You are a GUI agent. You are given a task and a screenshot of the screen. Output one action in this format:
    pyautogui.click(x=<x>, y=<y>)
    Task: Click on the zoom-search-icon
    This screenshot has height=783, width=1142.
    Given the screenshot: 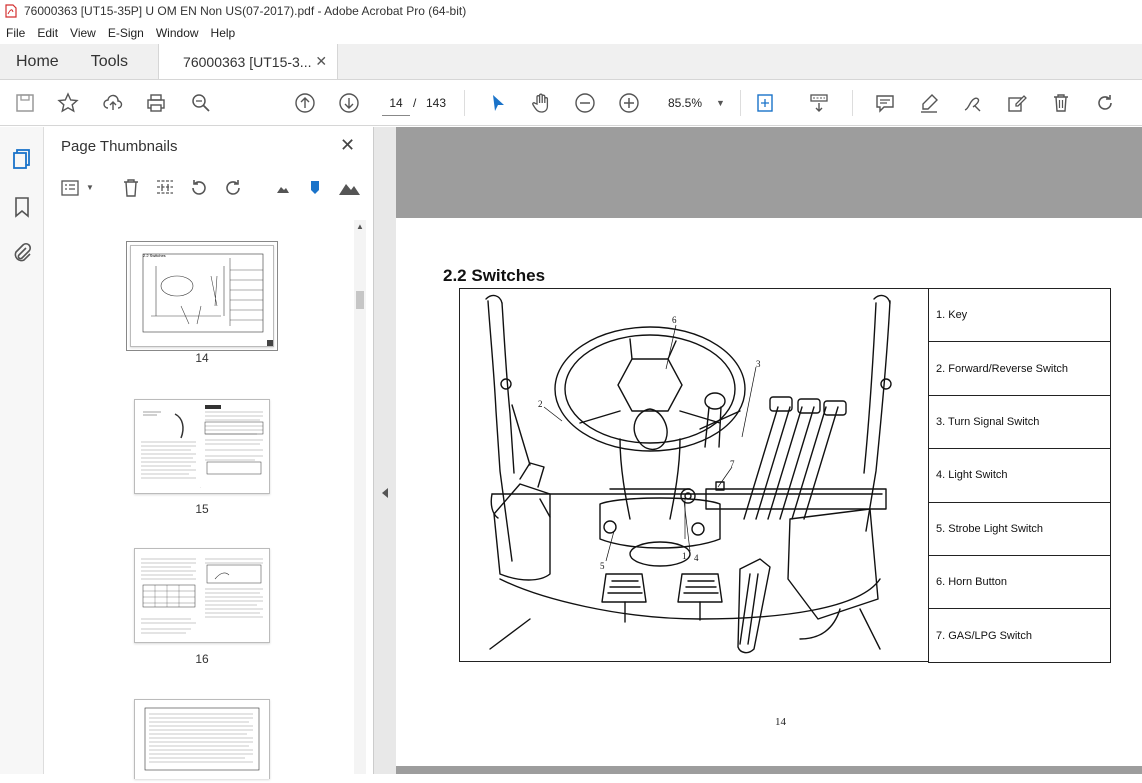 What is the action you would take?
    pyautogui.click(x=201, y=103)
    